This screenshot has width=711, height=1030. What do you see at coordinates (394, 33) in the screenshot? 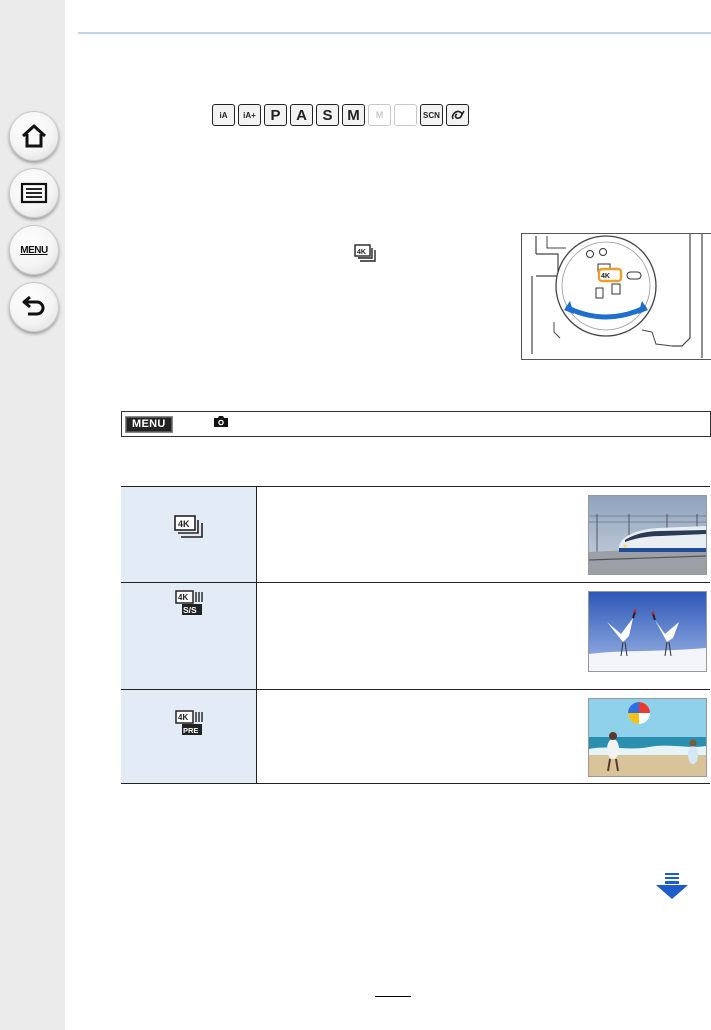
I see `header-rule` at bounding box center [394, 33].